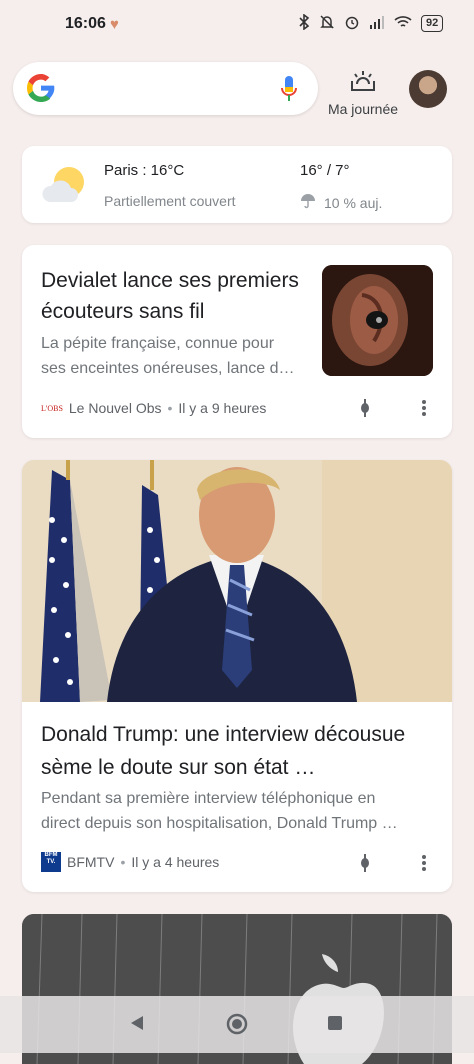 The image size is (474, 1064). Describe the element at coordinates (363, 83) in the screenshot. I see `sunrise-tray-icon` at that location.